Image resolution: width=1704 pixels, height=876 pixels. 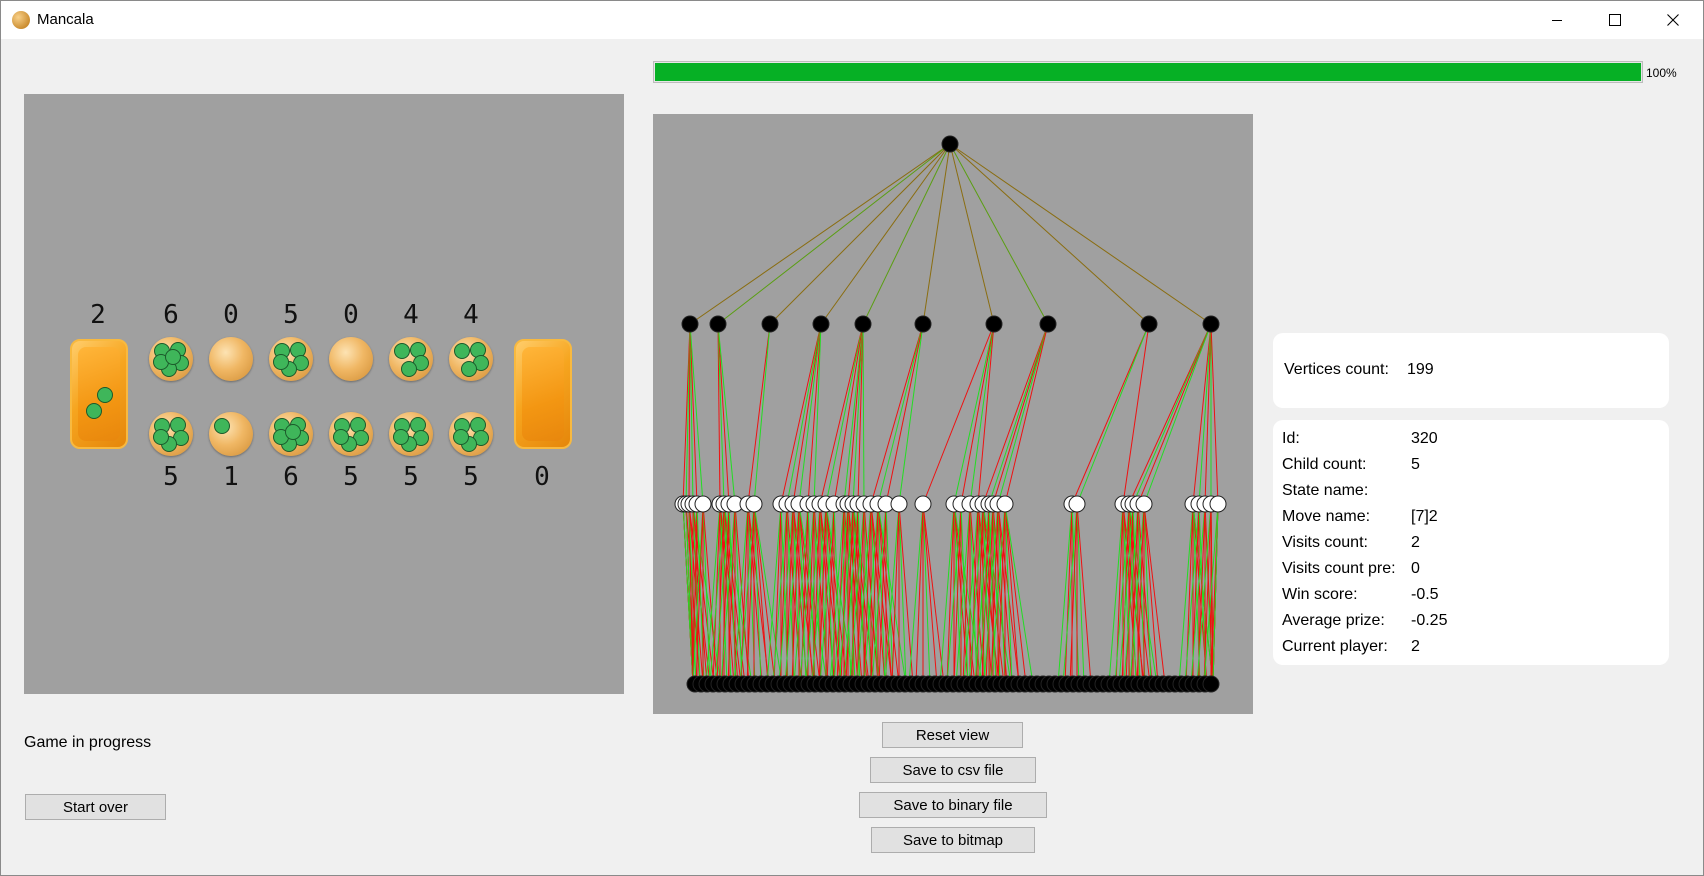 I want to click on bottom-count-pit-3: 6, so click(x=291, y=477).